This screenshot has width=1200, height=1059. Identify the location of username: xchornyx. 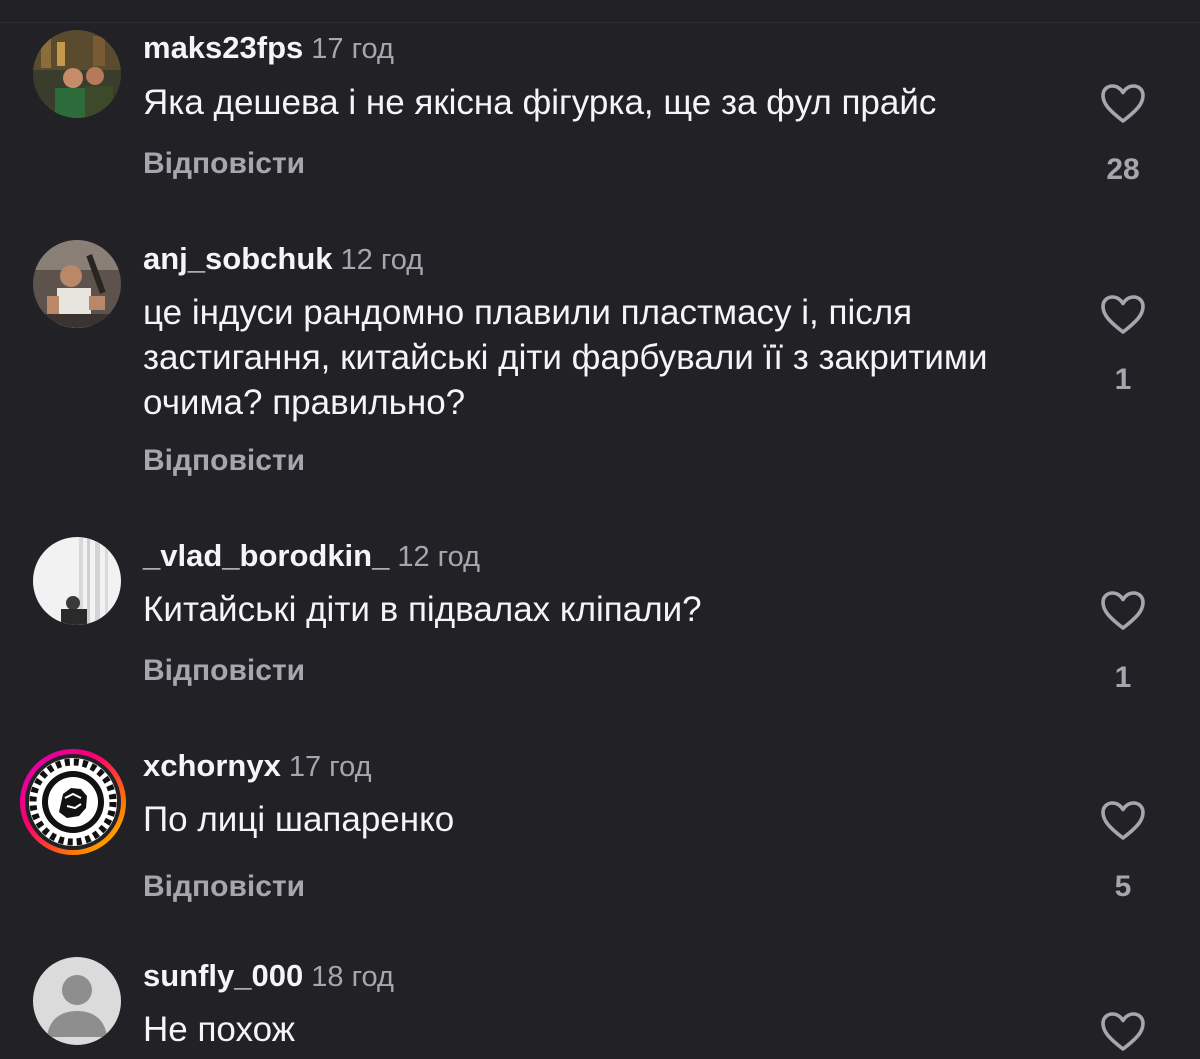
(212, 765).